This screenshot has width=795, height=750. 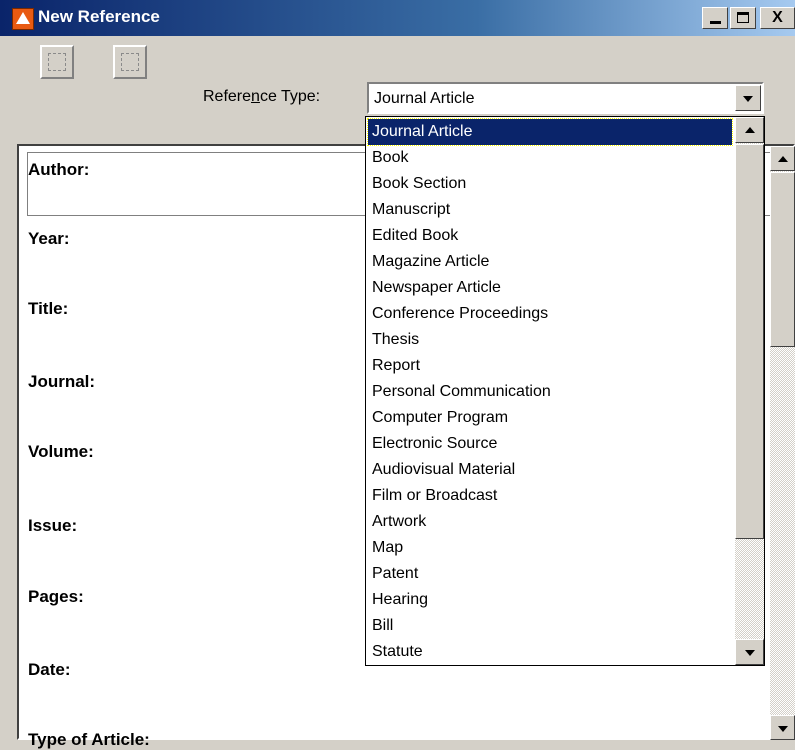 What do you see at coordinates (749, 341) in the screenshot?
I see `dropdown-scroll-thumb` at bounding box center [749, 341].